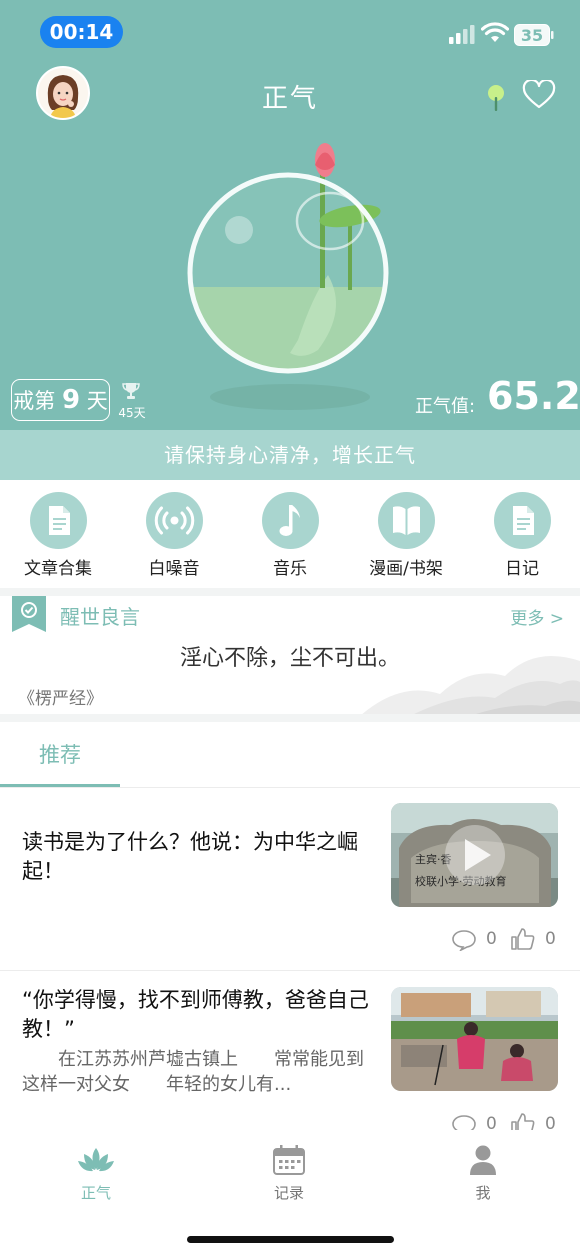 This screenshot has height=1255, width=580. What do you see at coordinates (131, 391) in the screenshot?
I see `trophy-icon` at bounding box center [131, 391].